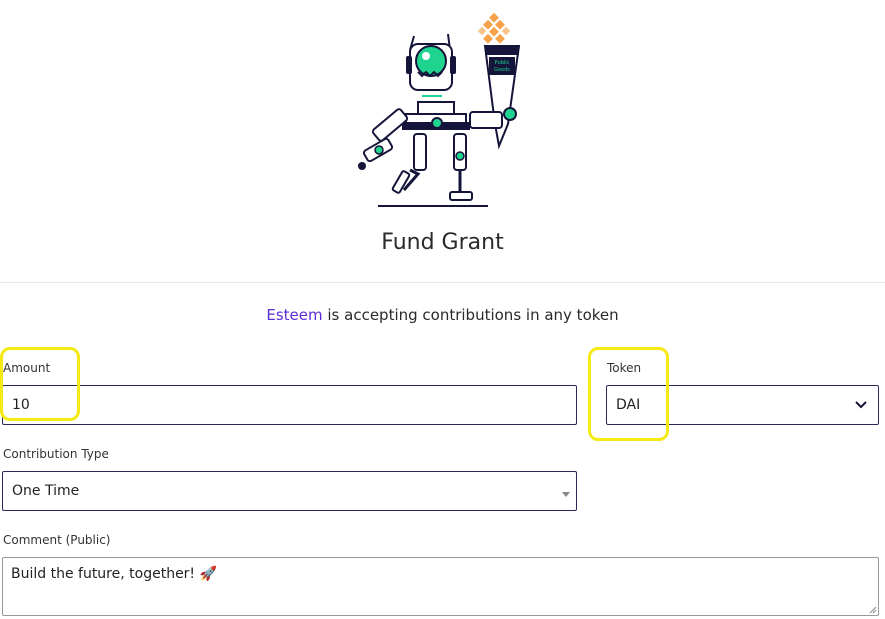  What do you see at coordinates (502, 63) in the screenshot?
I see `svg-text: Public` at bounding box center [502, 63].